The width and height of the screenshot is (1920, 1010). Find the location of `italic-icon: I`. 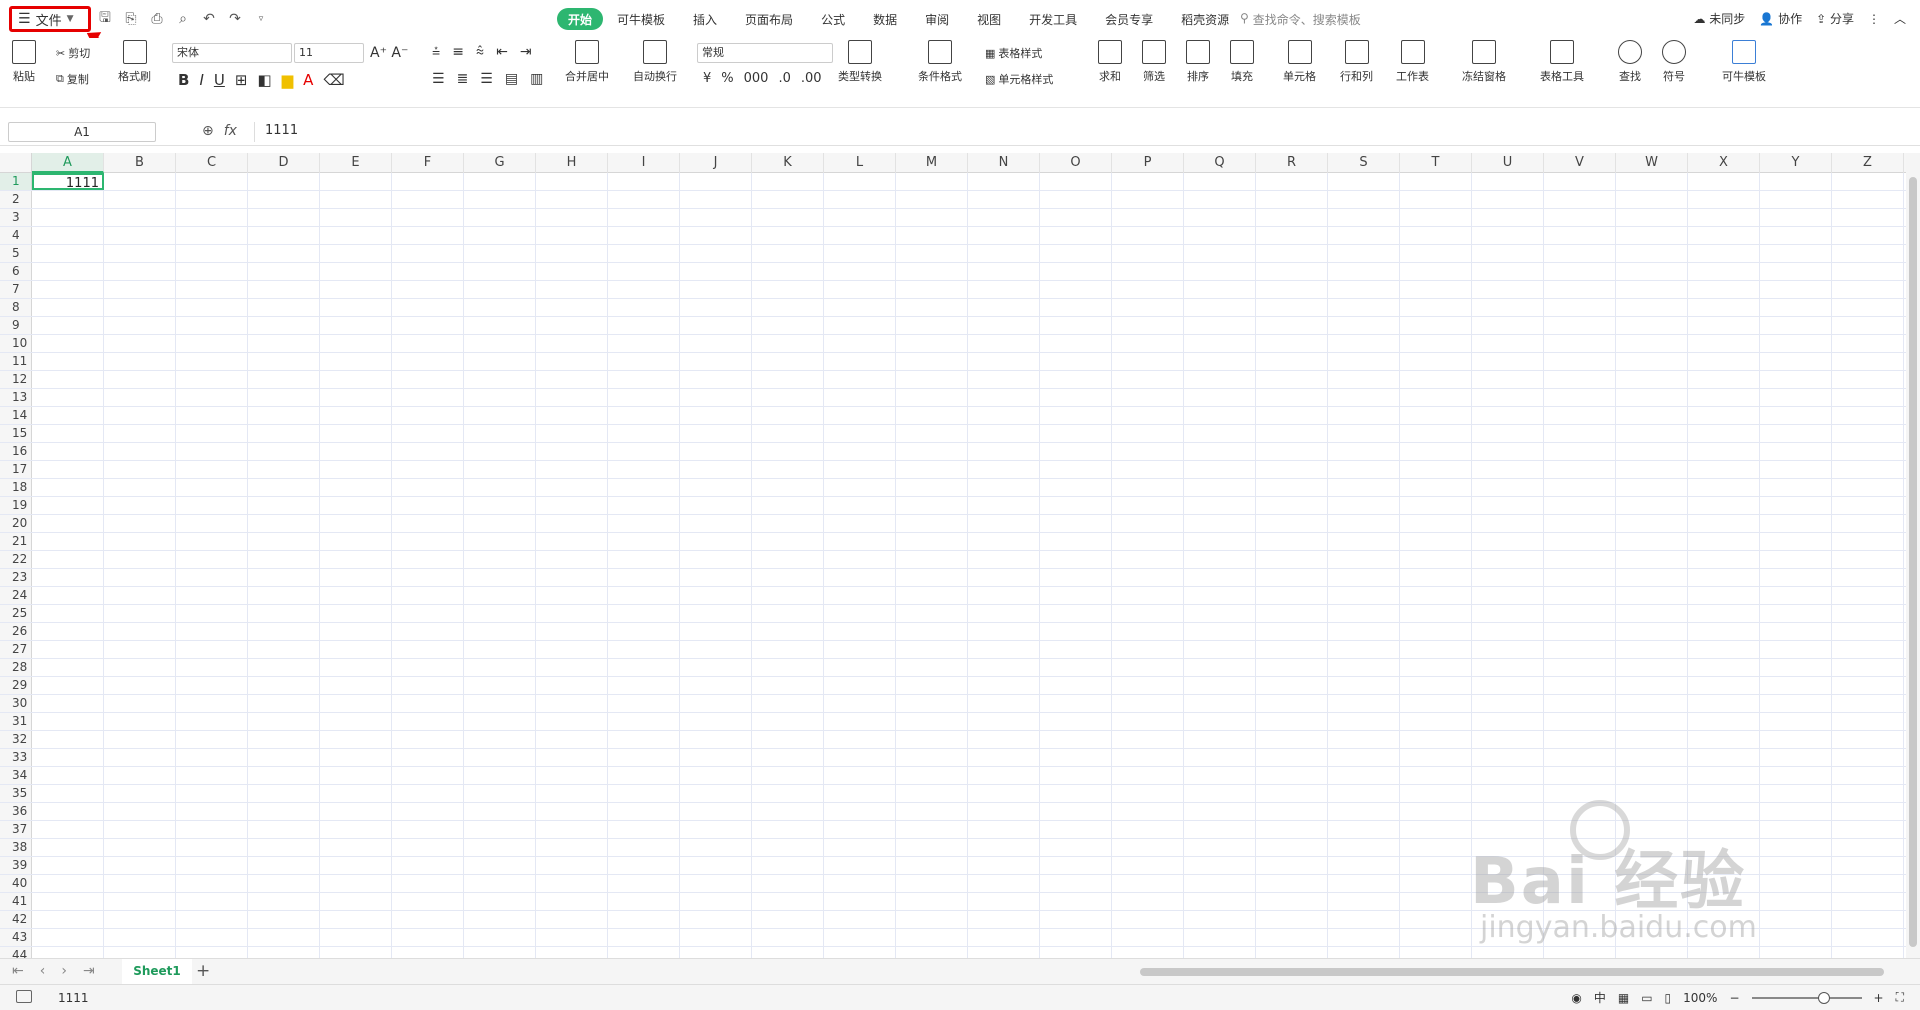

italic-icon: I is located at coordinates (201, 80).